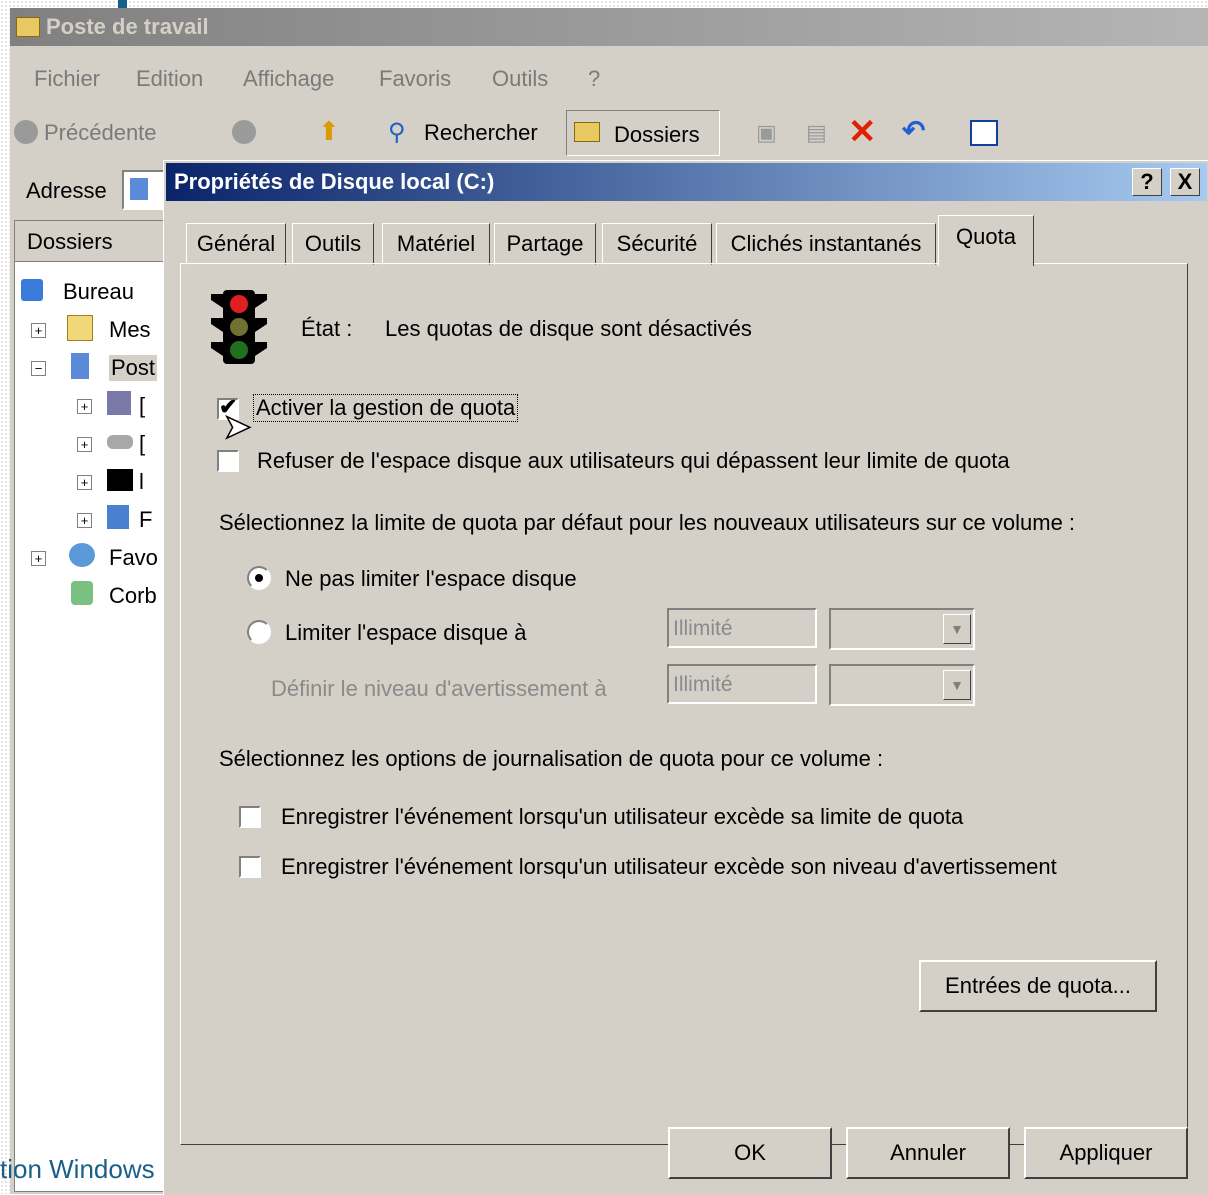 Image resolution: width=1208 pixels, height=1195 pixels. I want to click on apply-button: Appliquer, so click(1106, 1153).